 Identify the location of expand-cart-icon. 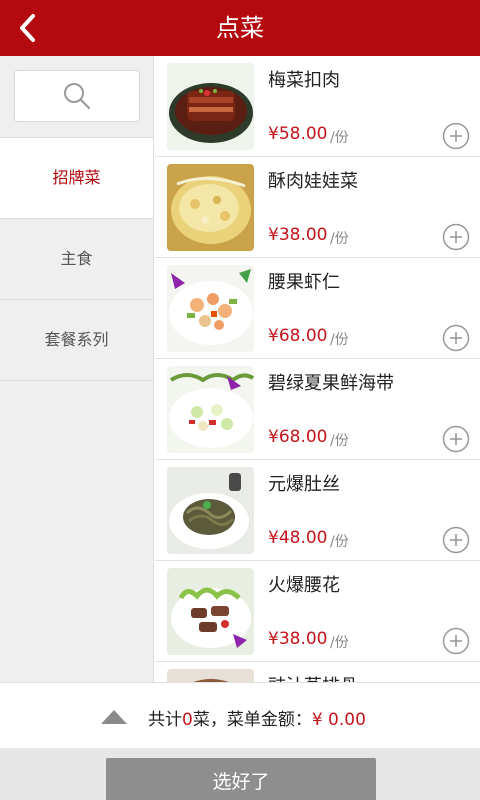
(114, 717).